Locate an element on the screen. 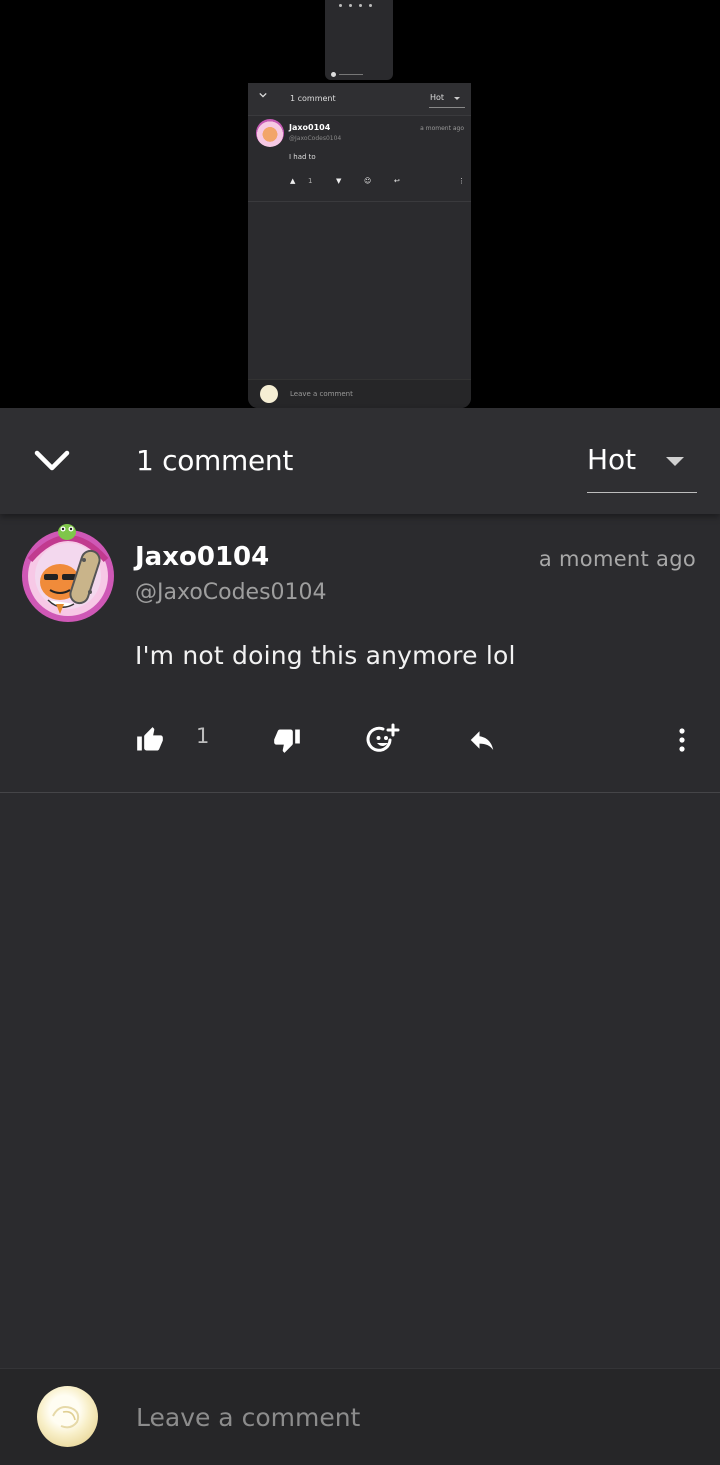  comment-actions: 1 is located at coordinates (360, 740).